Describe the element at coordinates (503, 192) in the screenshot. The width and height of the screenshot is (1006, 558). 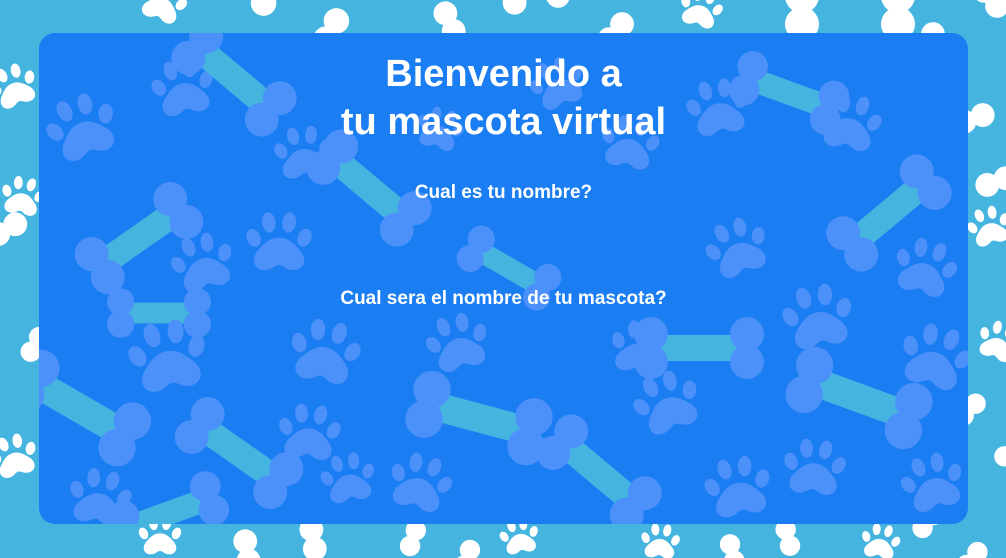
I see `owner-name-question: Cual es tu nombre?` at that location.